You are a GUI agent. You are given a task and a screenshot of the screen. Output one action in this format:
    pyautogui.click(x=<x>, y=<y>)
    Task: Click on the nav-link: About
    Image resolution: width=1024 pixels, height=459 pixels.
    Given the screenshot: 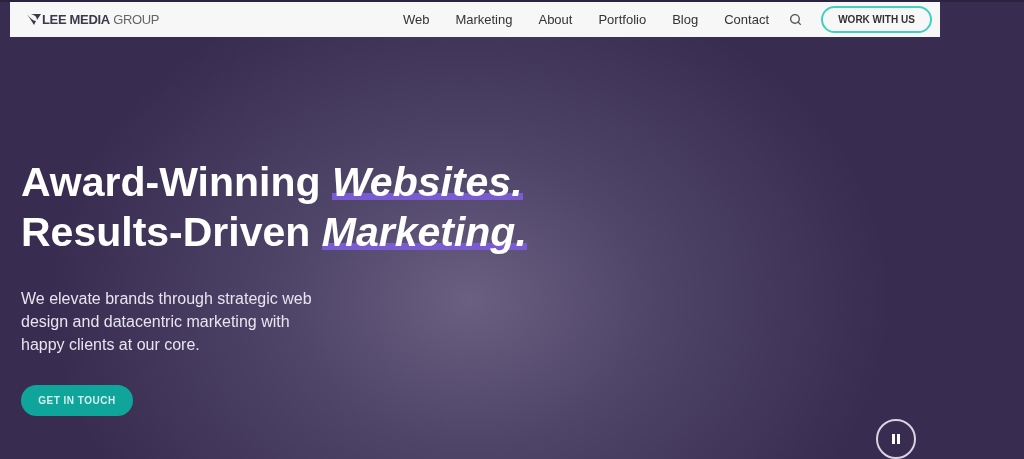 What is the action you would take?
    pyautogui.click(x=555, y=19)
    